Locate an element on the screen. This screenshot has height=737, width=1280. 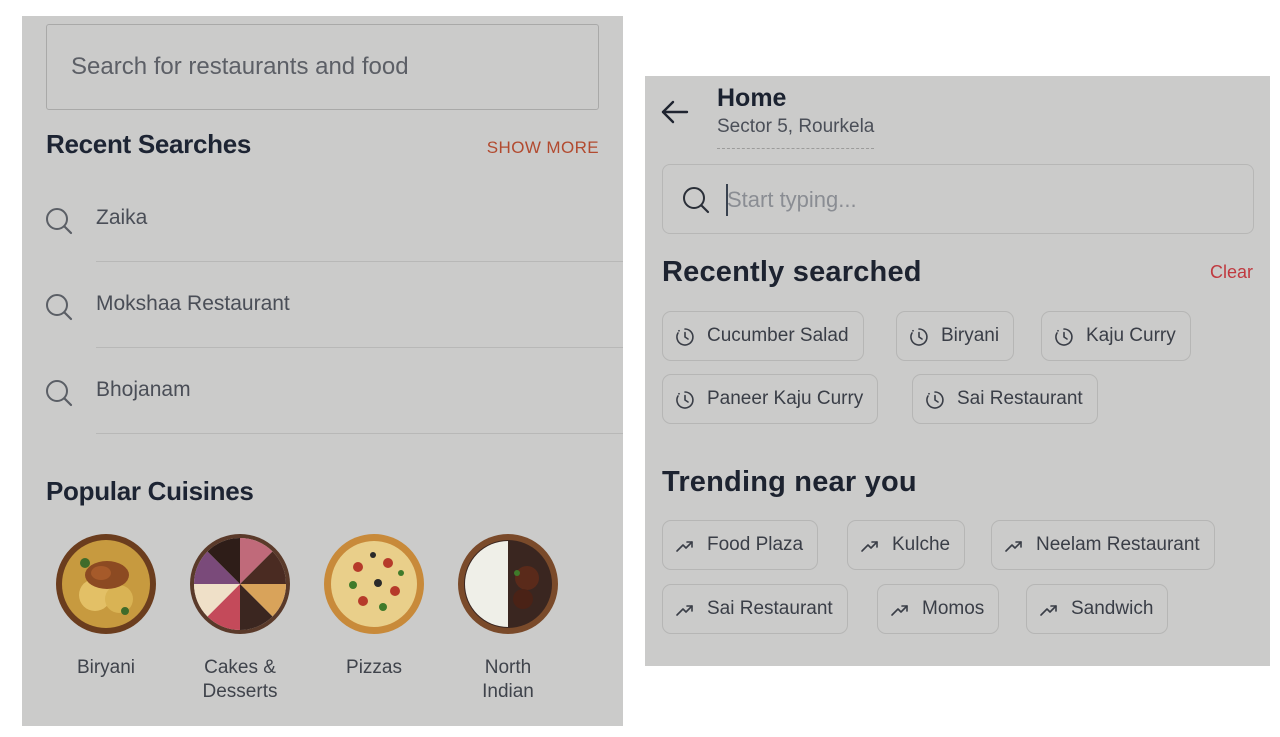
recent-chip: Kaju Curry is located at coordinates (1116, 336).